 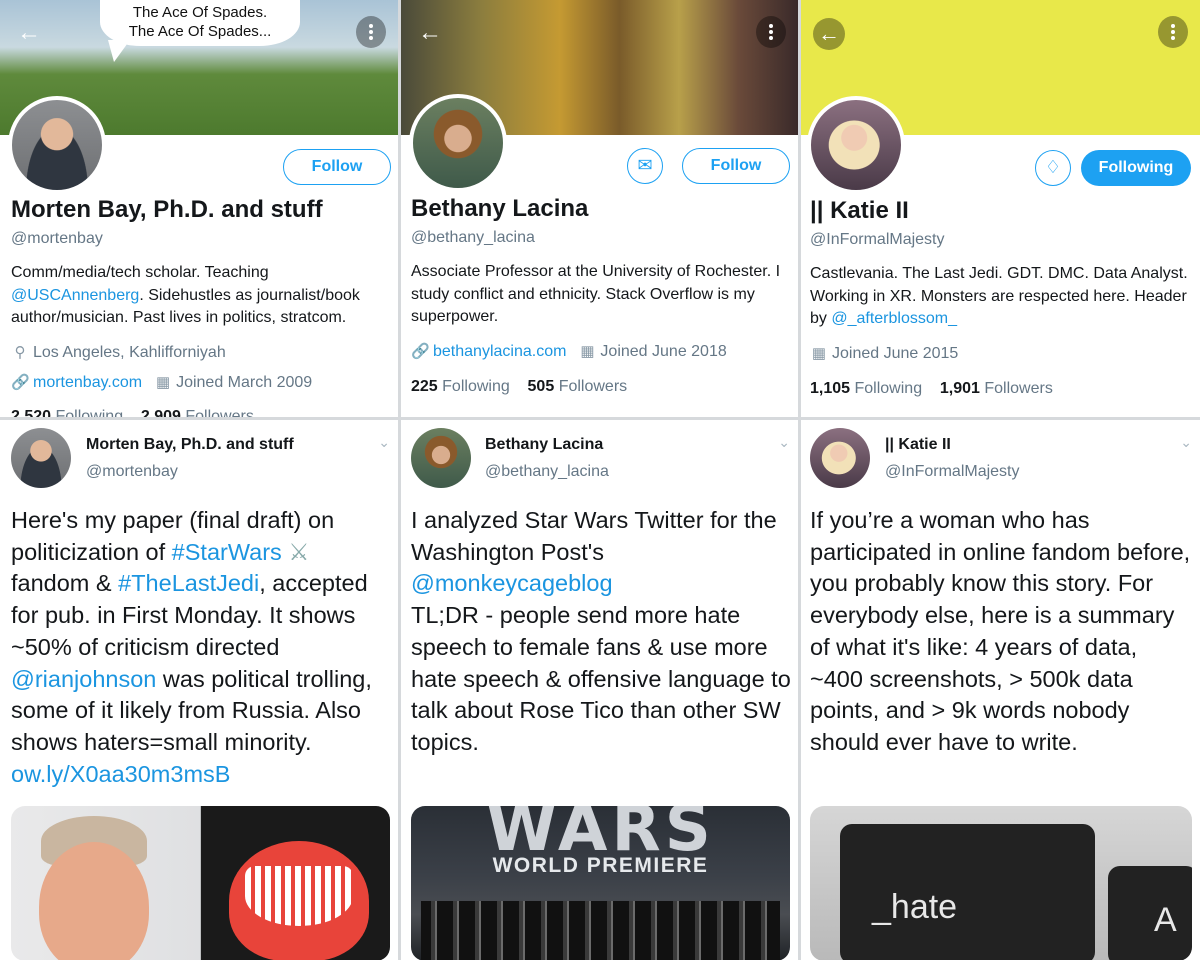 What do you see at coordinates (1053, 168) in the screenshot?
I see `bell-plus-icon: ♢` at bounding box center [1053, 168].